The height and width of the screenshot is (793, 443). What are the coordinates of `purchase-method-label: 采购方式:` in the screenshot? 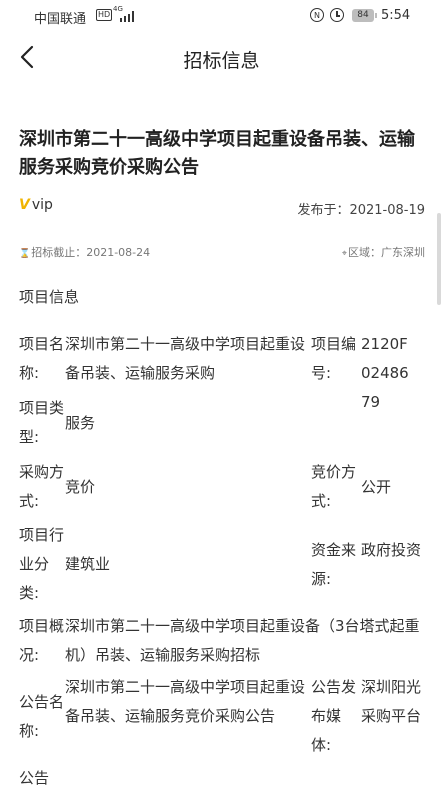 It's located at (42, 486).